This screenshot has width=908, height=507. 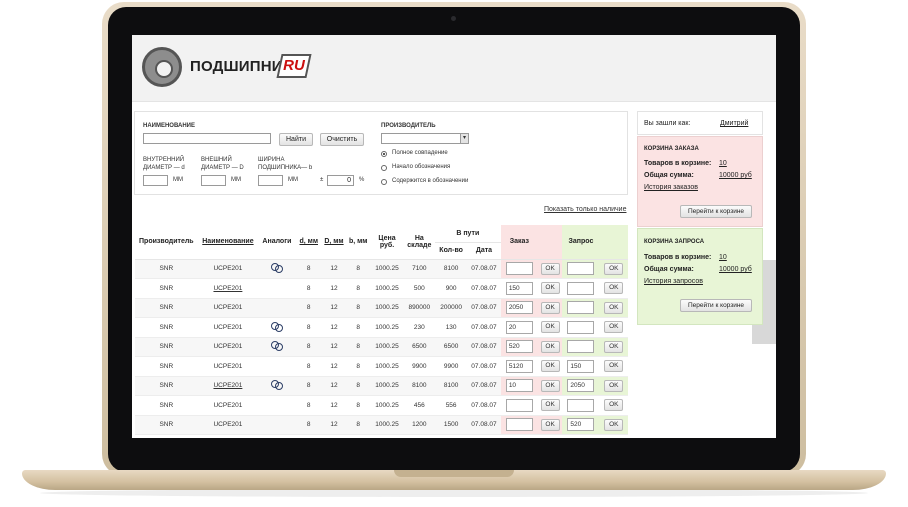 What do you see at coordinates (155, 180) in the screenshot?
I see `inner-diameter-input` at bounding box center [155, 180].